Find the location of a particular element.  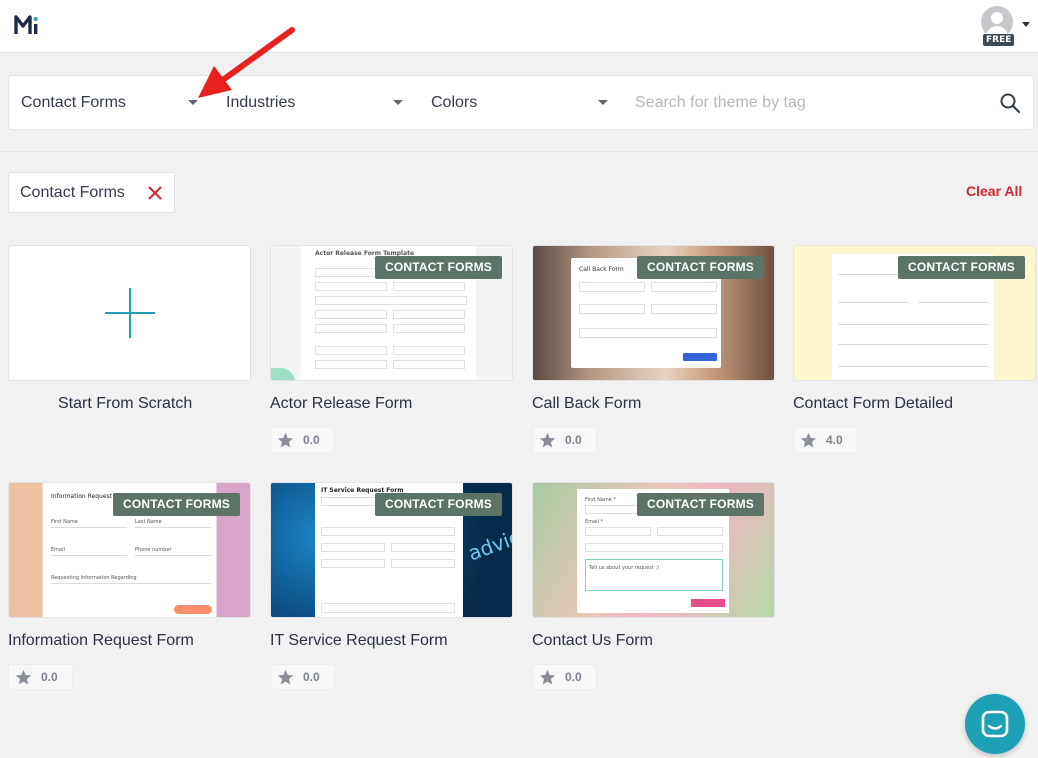

active-filter-label: Contact Forms is located at coordinates (72, 192).